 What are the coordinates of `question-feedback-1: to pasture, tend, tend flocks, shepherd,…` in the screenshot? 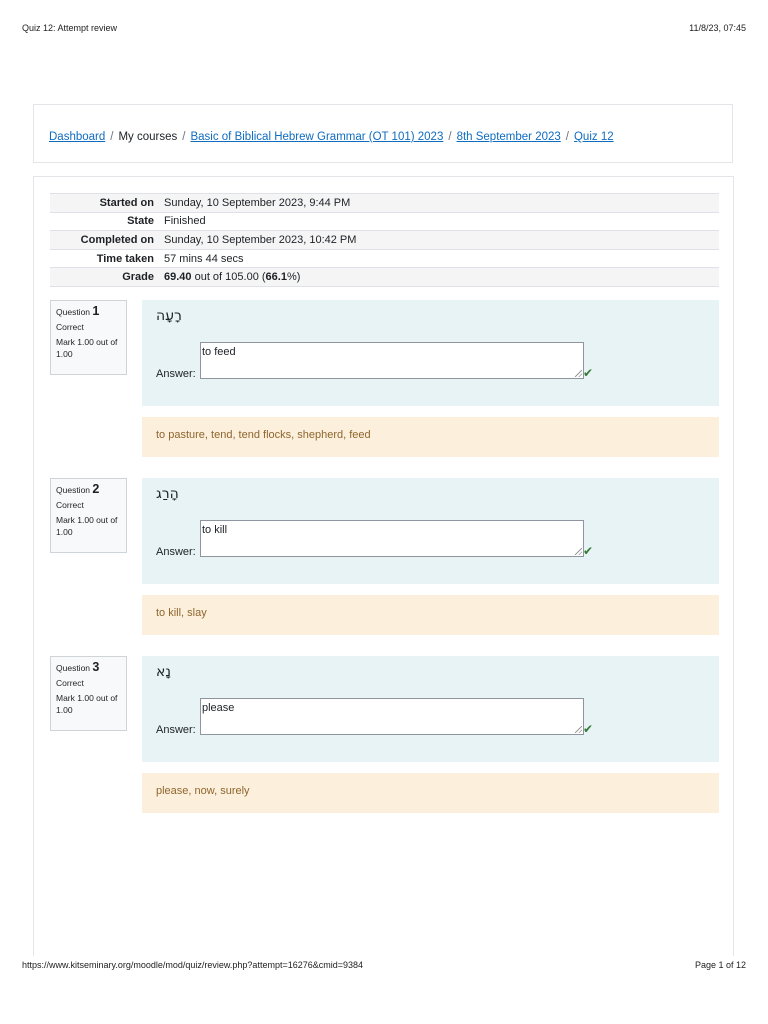 It's located at (430, 437).